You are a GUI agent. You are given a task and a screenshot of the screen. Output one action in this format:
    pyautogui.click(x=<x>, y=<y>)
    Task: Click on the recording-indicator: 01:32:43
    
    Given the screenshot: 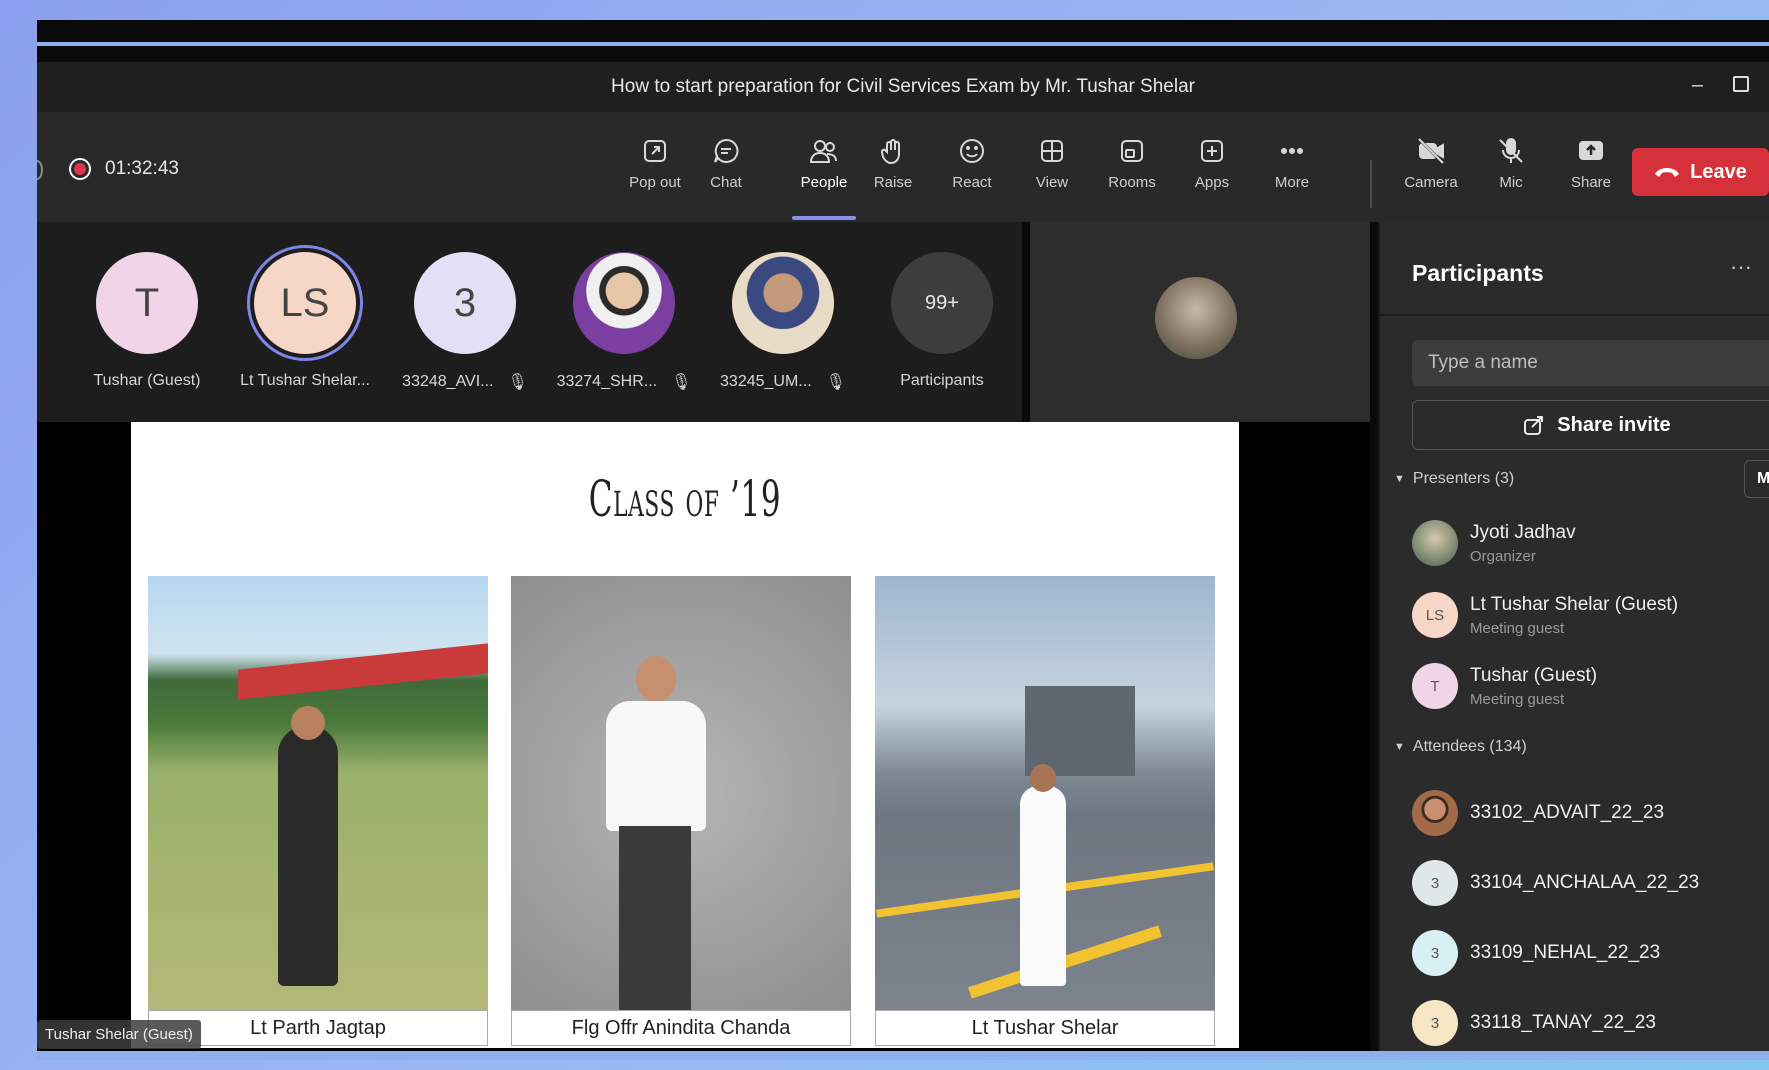 What is the action you would take?
    pyautogui.click(x=124, y=169)
    